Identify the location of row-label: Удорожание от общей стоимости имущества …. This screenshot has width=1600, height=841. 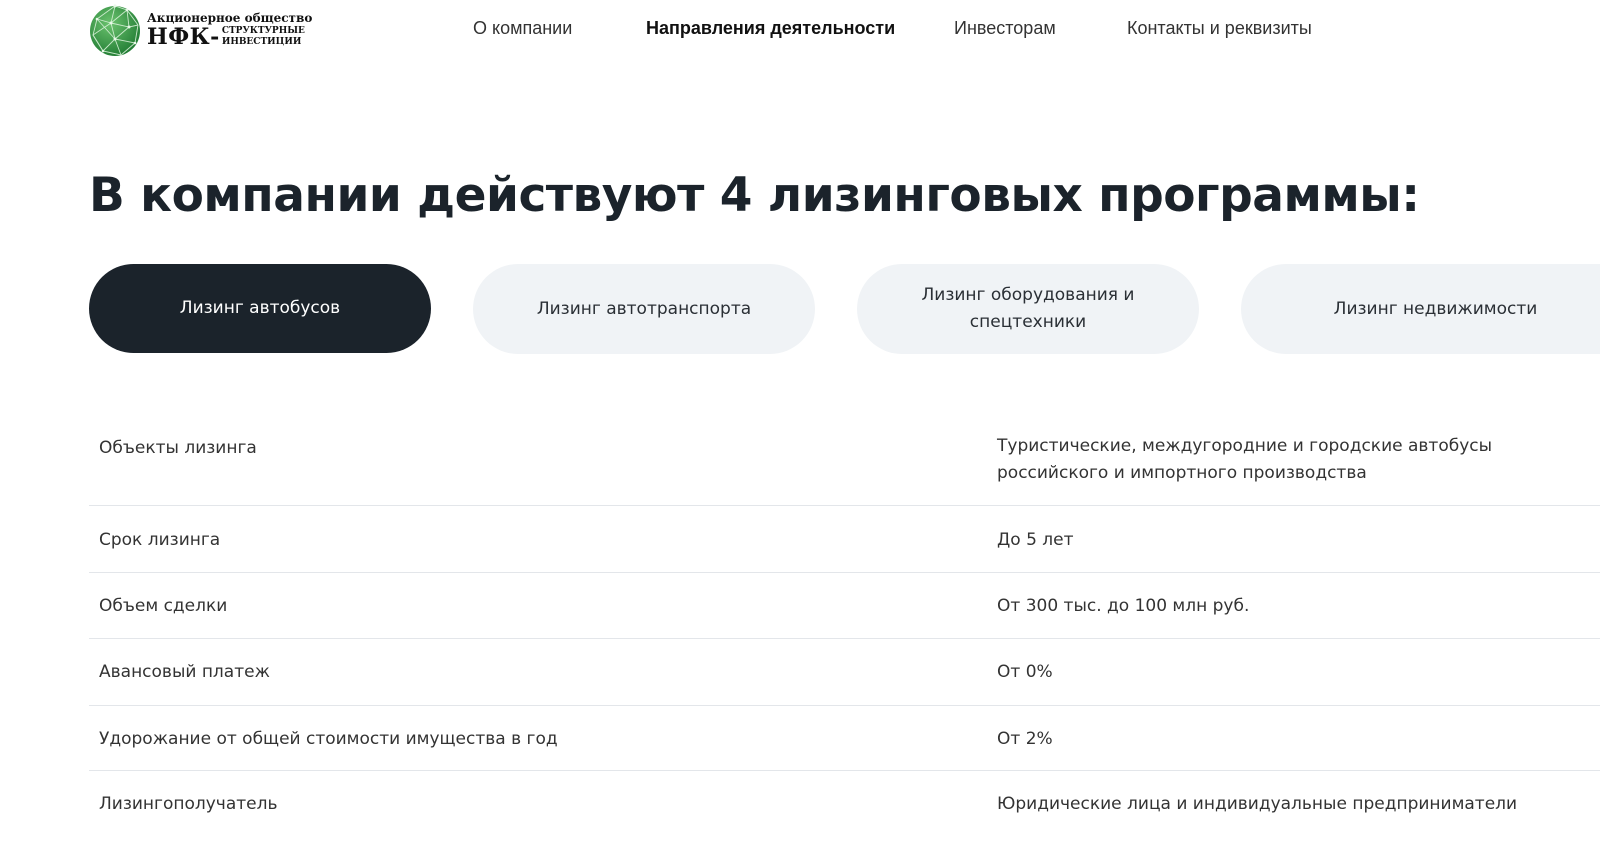
(328, 739).